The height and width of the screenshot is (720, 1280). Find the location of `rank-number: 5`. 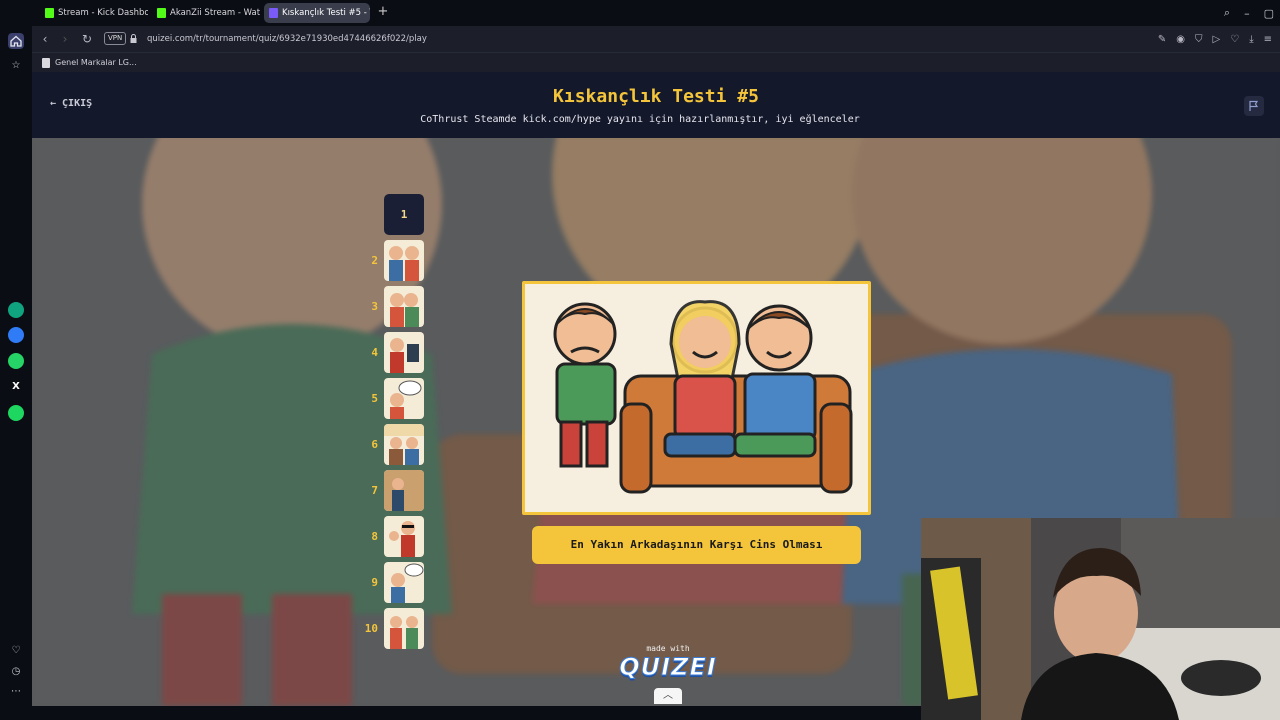

rank-number: 5 is located at coordinates (374, 398).